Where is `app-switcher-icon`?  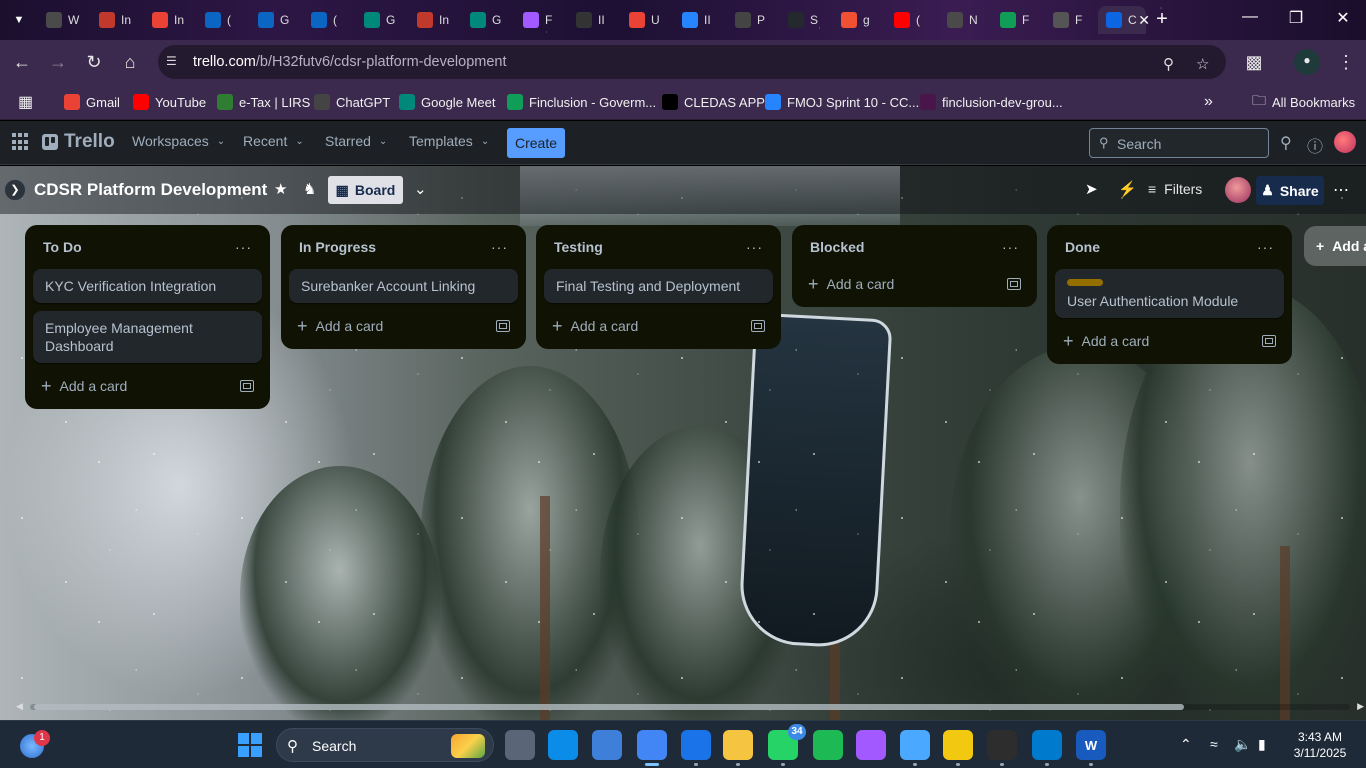 app-switcher-icon is located at coordinates (21, 142).